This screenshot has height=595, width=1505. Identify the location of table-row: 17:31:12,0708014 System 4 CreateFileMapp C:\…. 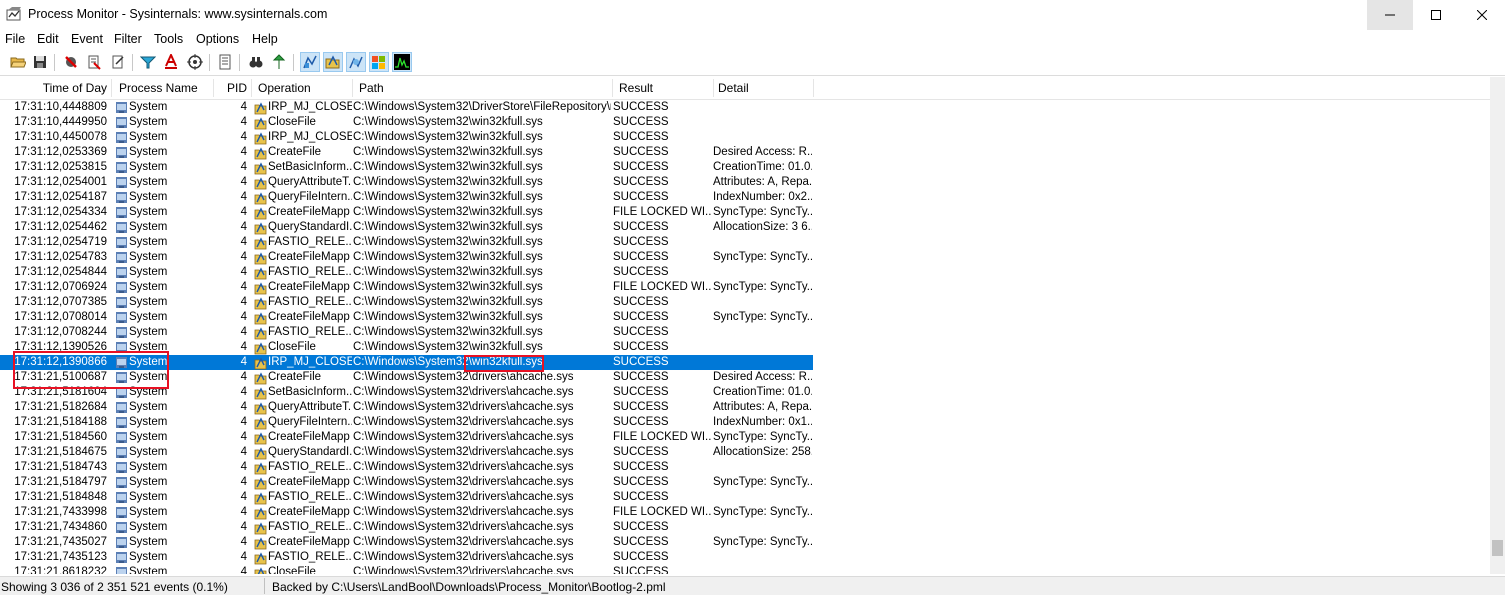
(406, 317).